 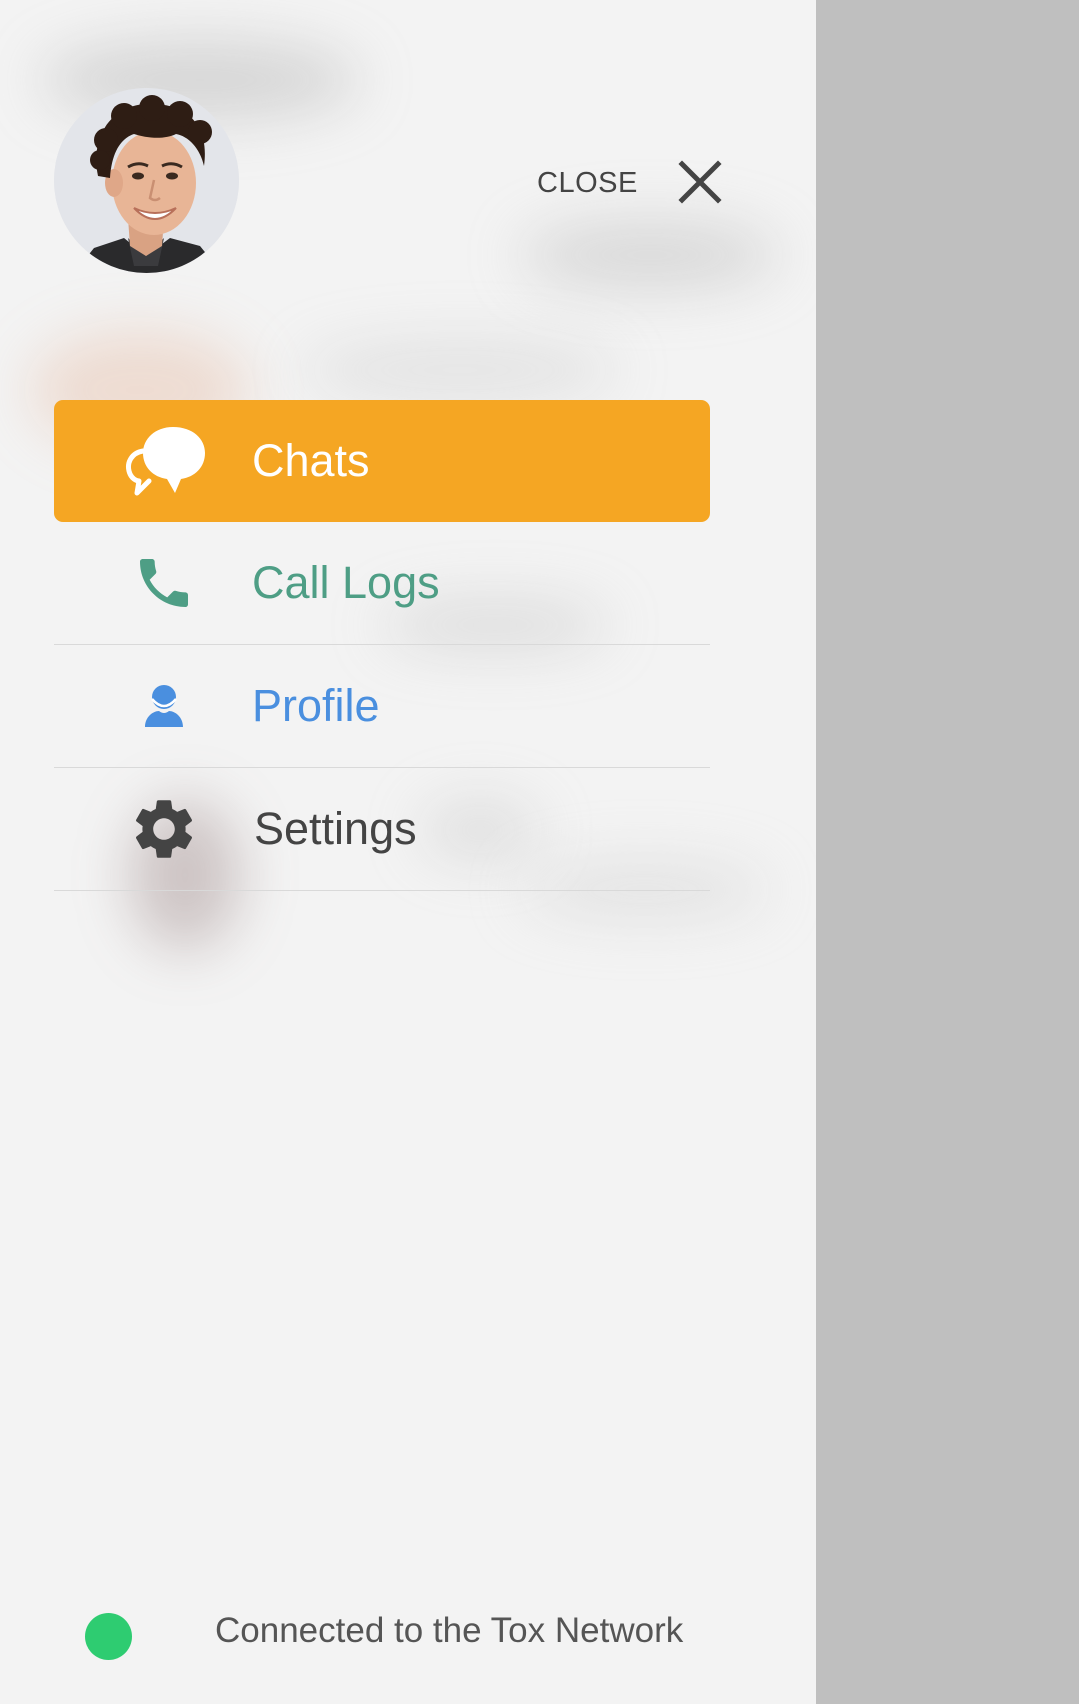 I want to click on close-label: CLOSE, so click(x=587, y=182).